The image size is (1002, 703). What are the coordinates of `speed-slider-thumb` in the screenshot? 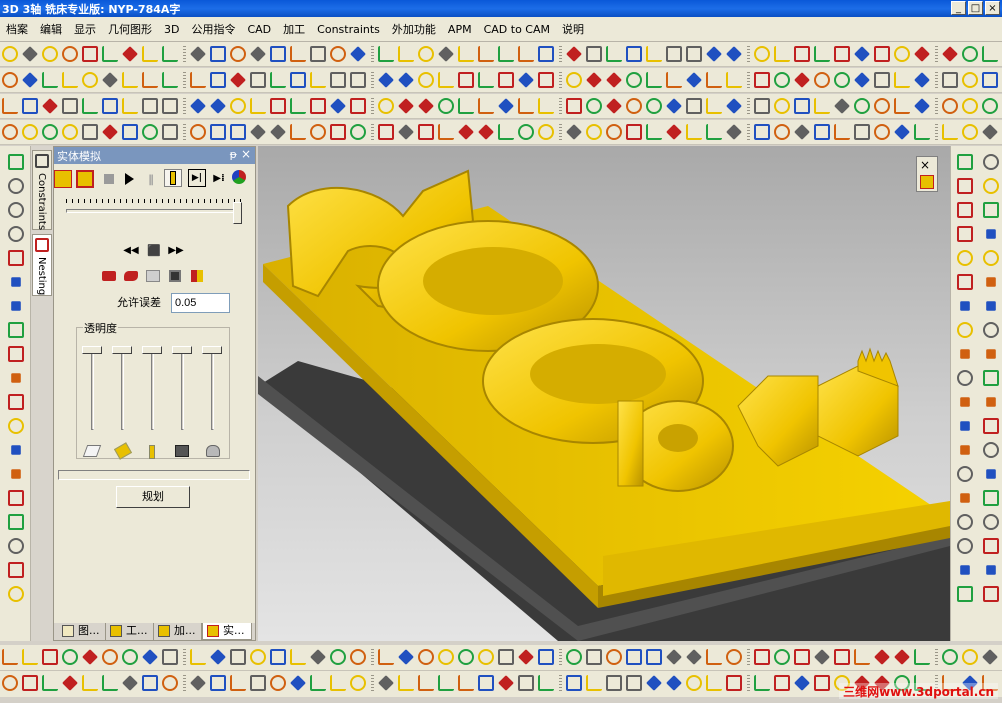 It's located at (237, 213).